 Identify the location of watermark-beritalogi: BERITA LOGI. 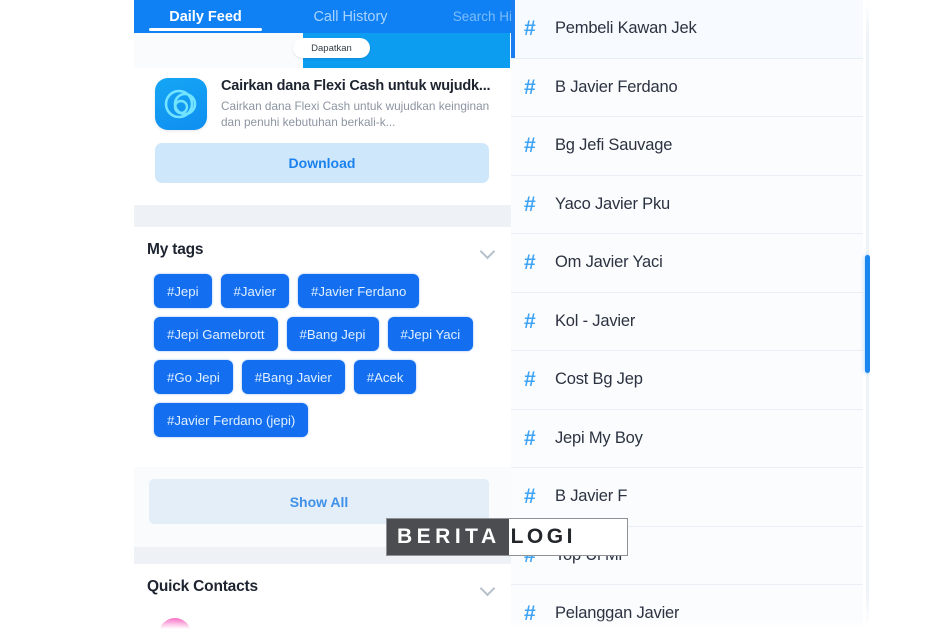
(507, 537).